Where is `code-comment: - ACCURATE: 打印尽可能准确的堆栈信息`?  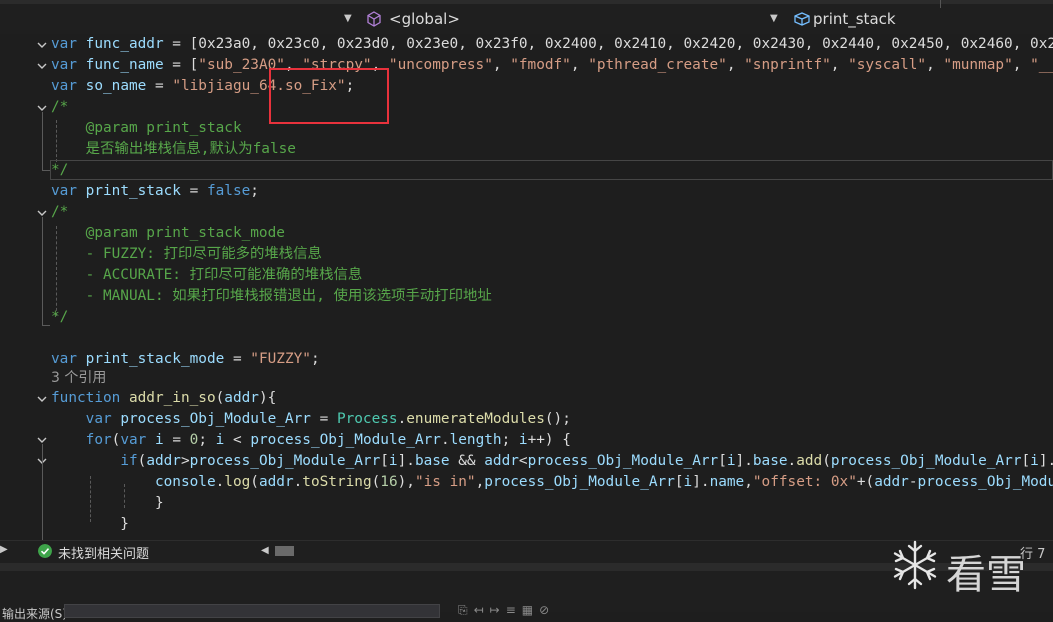
code-comment: - ACCURATE: 打印尽可能准确的堆栈信息 is located at coordinates (207, 275).